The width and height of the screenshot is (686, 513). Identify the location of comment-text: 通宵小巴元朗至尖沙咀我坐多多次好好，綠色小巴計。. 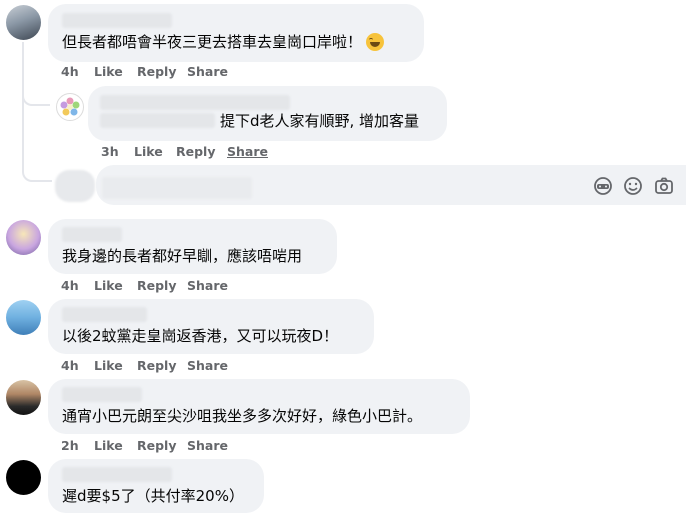
(242, 416).